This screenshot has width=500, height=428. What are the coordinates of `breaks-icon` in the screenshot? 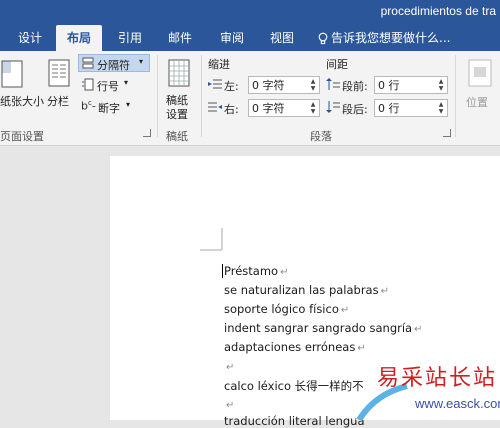 It's located at (88, 63).